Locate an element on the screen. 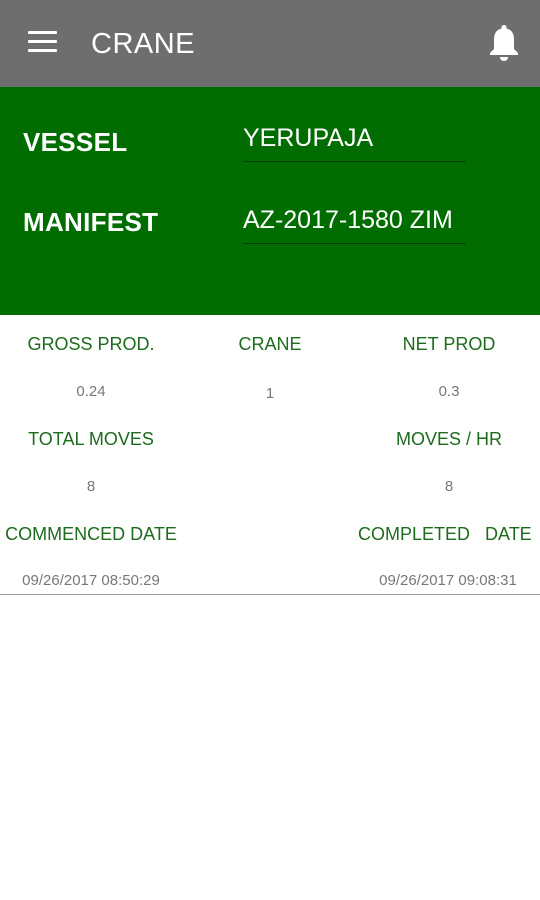  app-bar: CRANE is located at coordinates (270, 43).